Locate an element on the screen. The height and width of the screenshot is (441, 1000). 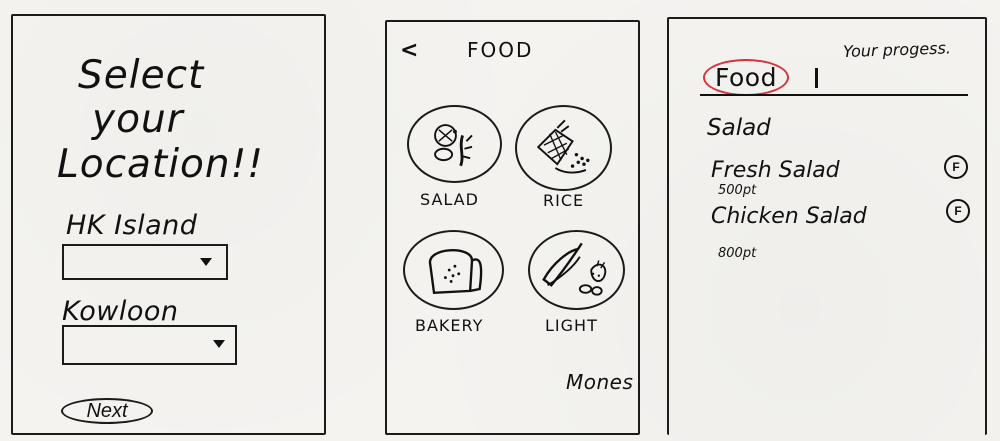
category-bakery-button is located at coordinates (453, 270).